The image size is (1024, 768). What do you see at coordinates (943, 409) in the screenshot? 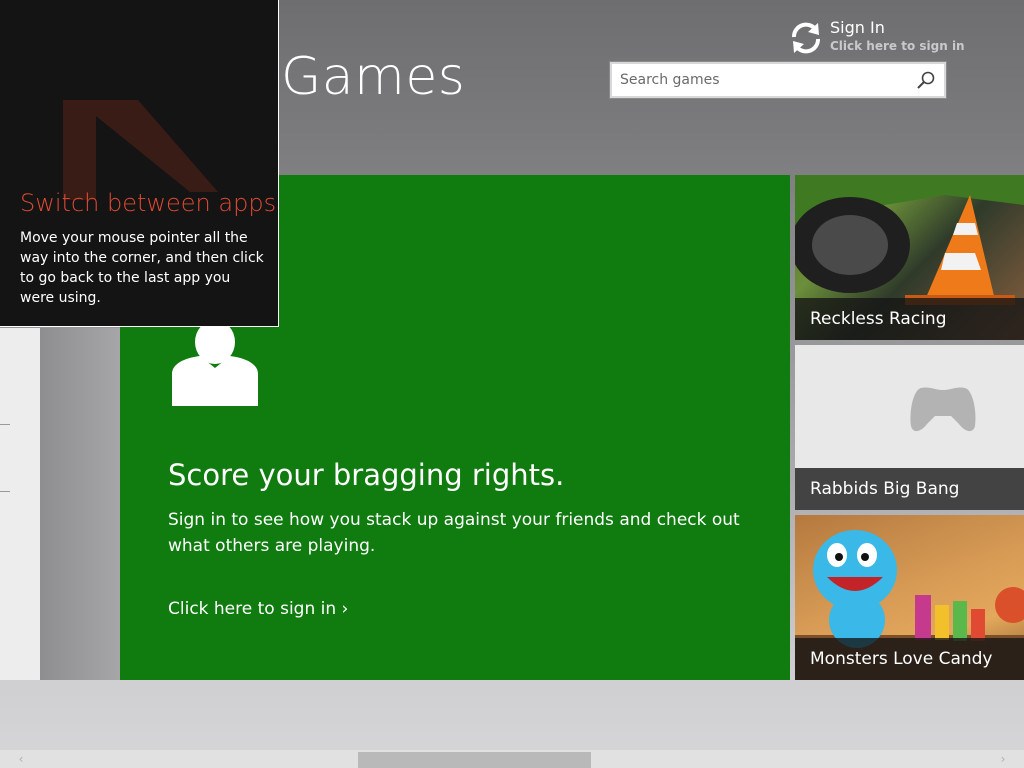
I see `gamepad-icon` at bounding box center [943, 409].